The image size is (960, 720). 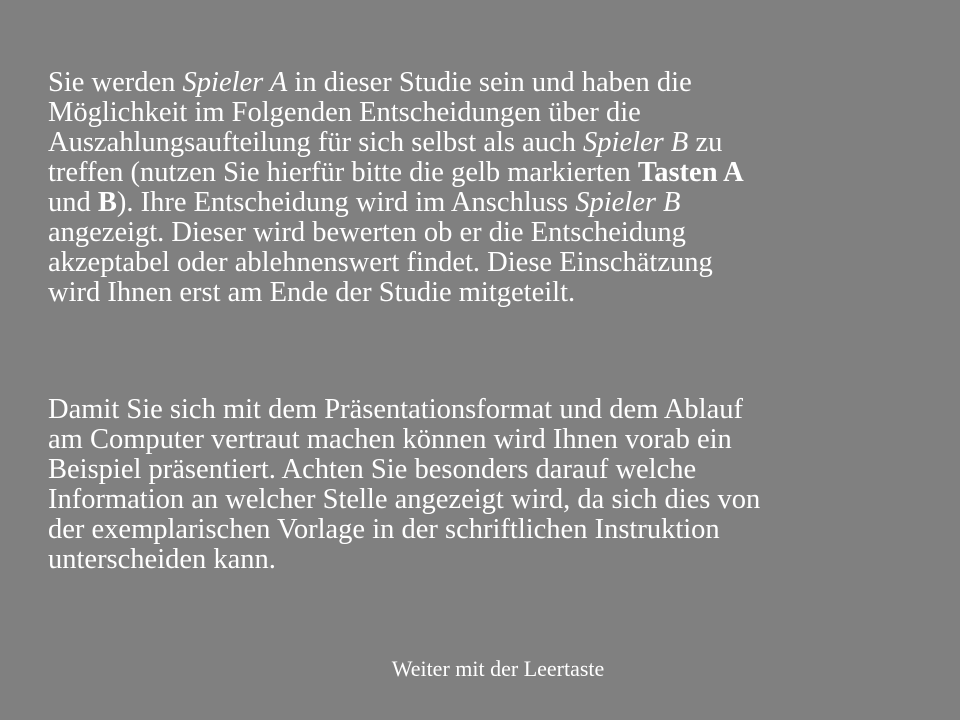 I want to click on key-b-label: B, so click(x=107, y=202).